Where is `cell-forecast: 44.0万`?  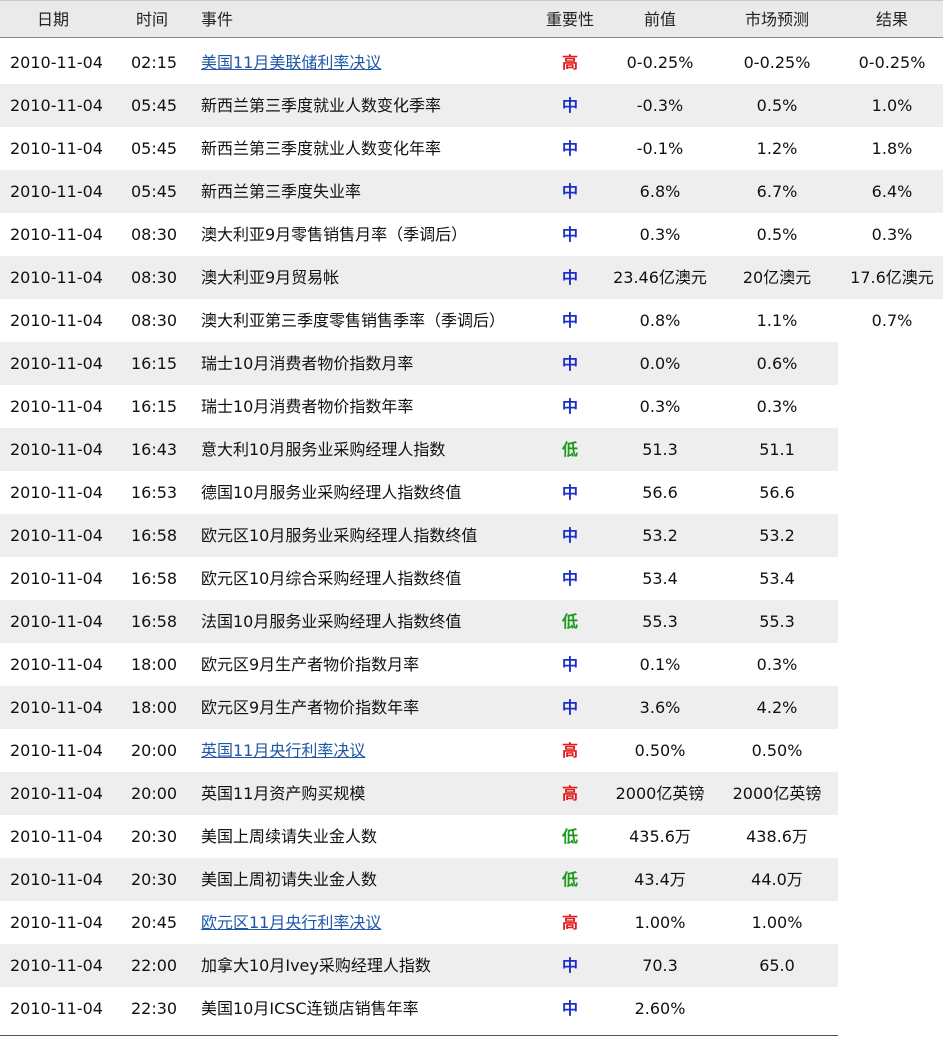 cell-forecast: 44.0万 is located at coordinates (777, 879).